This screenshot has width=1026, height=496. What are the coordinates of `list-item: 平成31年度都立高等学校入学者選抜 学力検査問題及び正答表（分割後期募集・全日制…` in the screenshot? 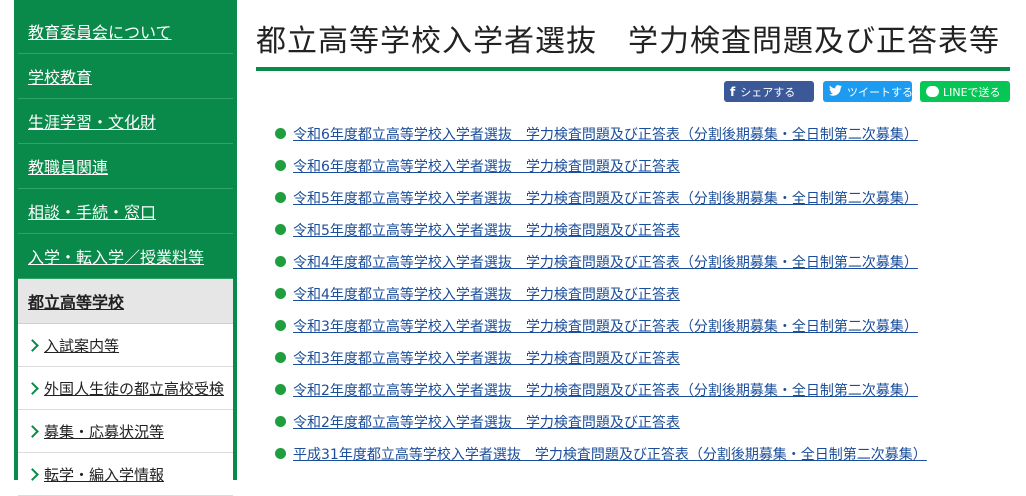 It's located at (601, 460).